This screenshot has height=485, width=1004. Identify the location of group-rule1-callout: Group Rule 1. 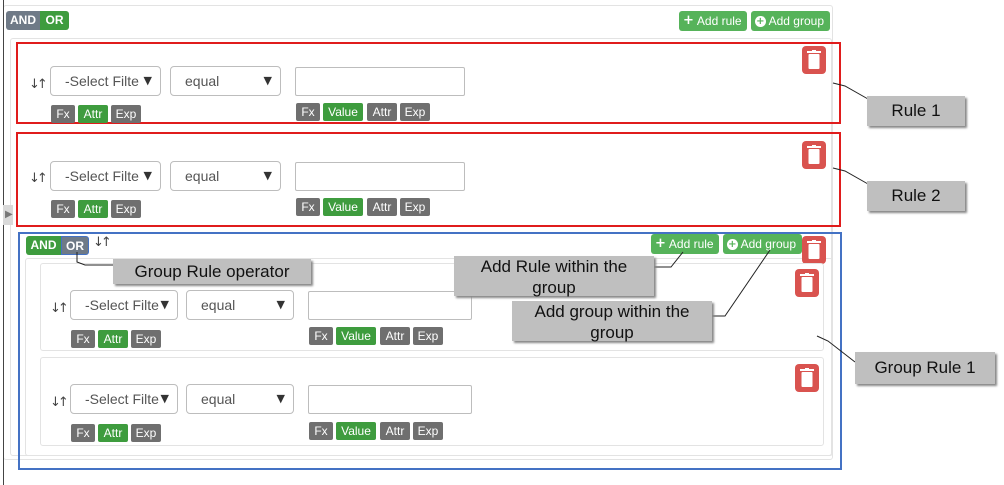
(925, 368).